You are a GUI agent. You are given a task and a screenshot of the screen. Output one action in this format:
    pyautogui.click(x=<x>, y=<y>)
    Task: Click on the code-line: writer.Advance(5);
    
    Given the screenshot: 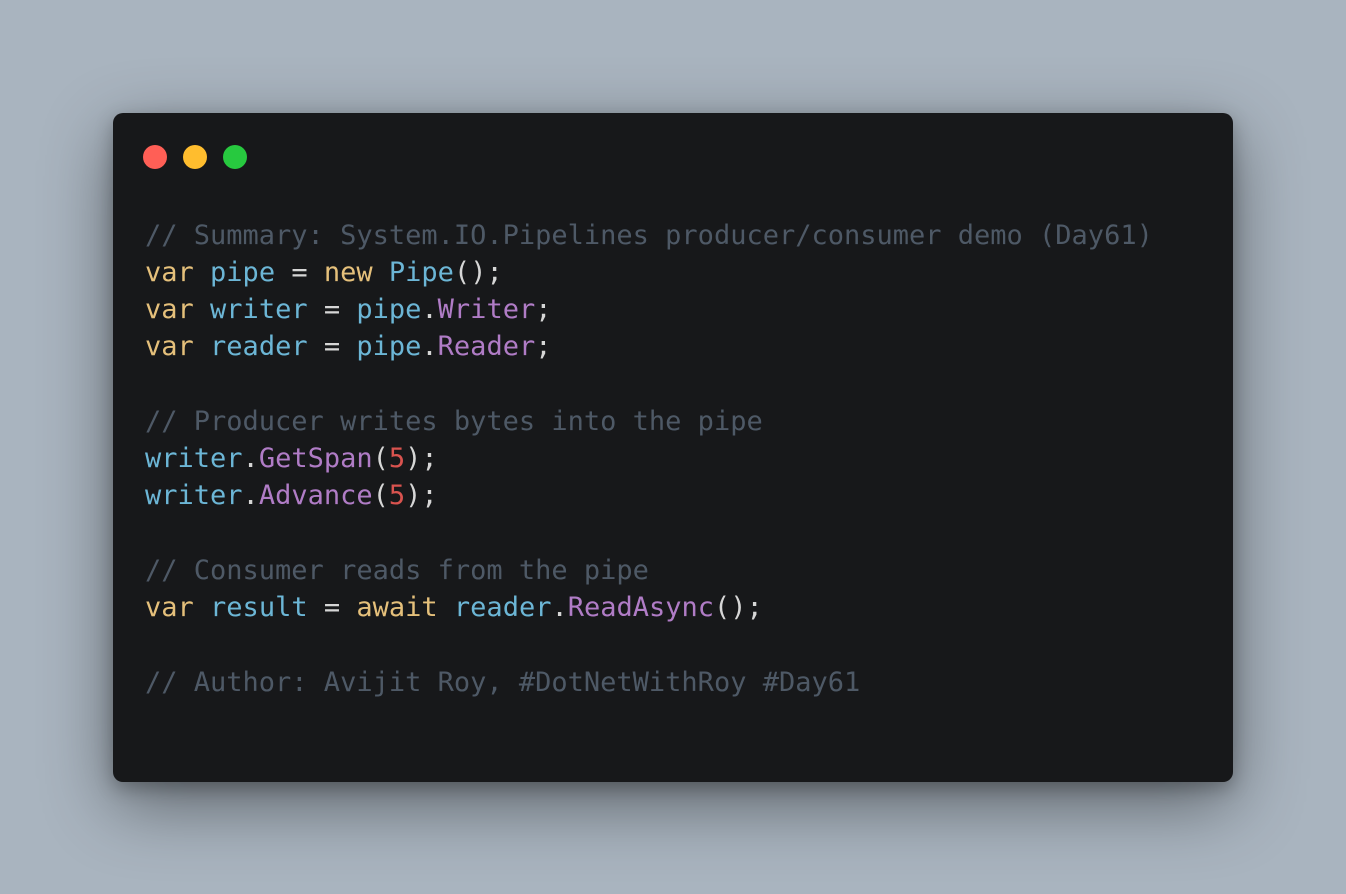 What is the action you would take?
    pyautogui.click(x=649, y=495)
    